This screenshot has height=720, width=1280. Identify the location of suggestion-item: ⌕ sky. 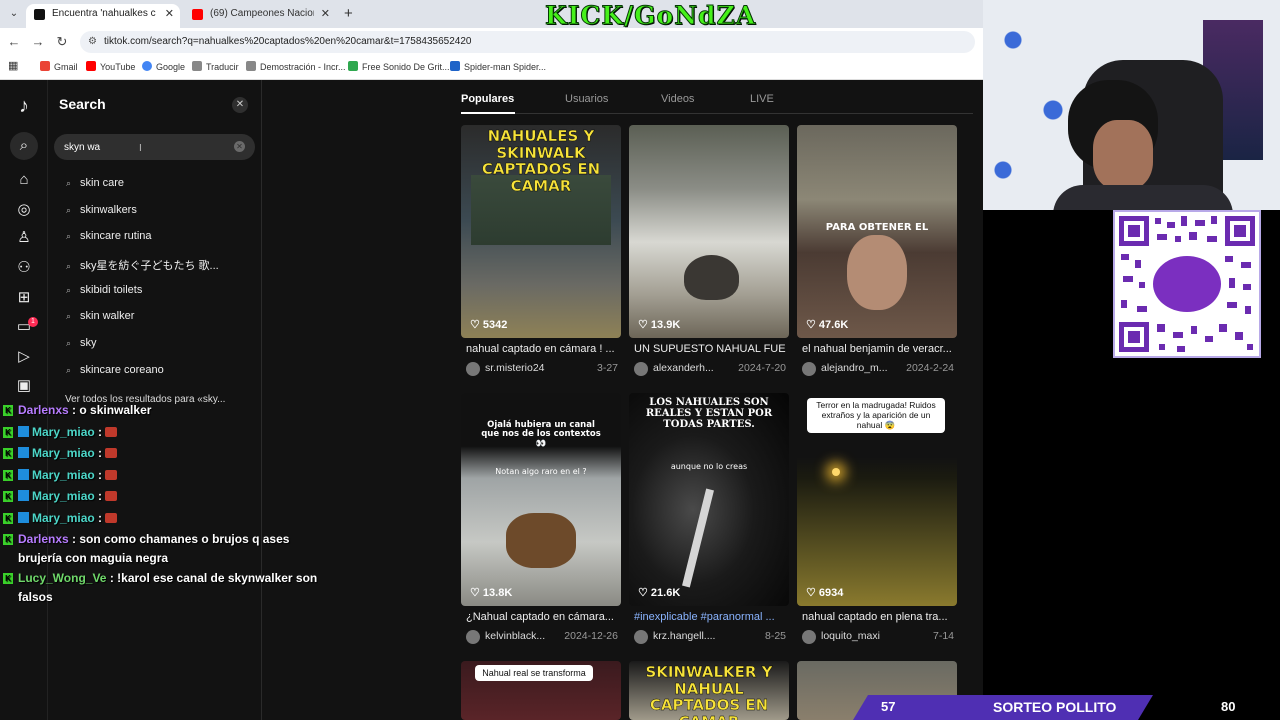
(81, 347).